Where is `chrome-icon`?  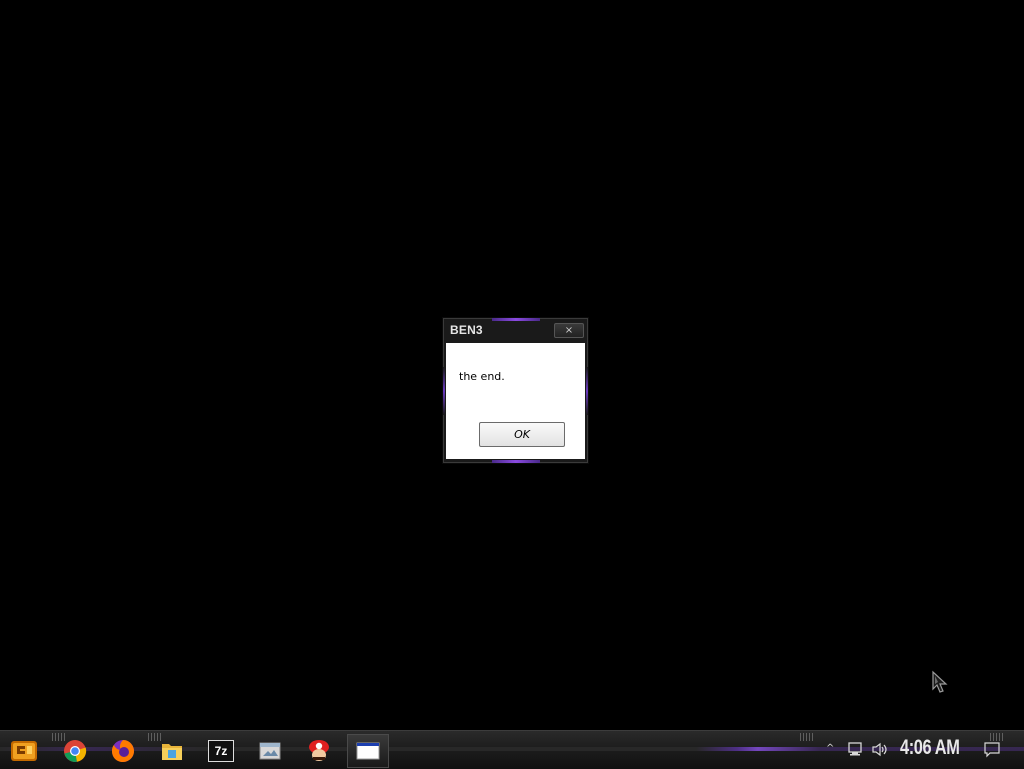 chrome-icon is located at coordinates (75, 751).